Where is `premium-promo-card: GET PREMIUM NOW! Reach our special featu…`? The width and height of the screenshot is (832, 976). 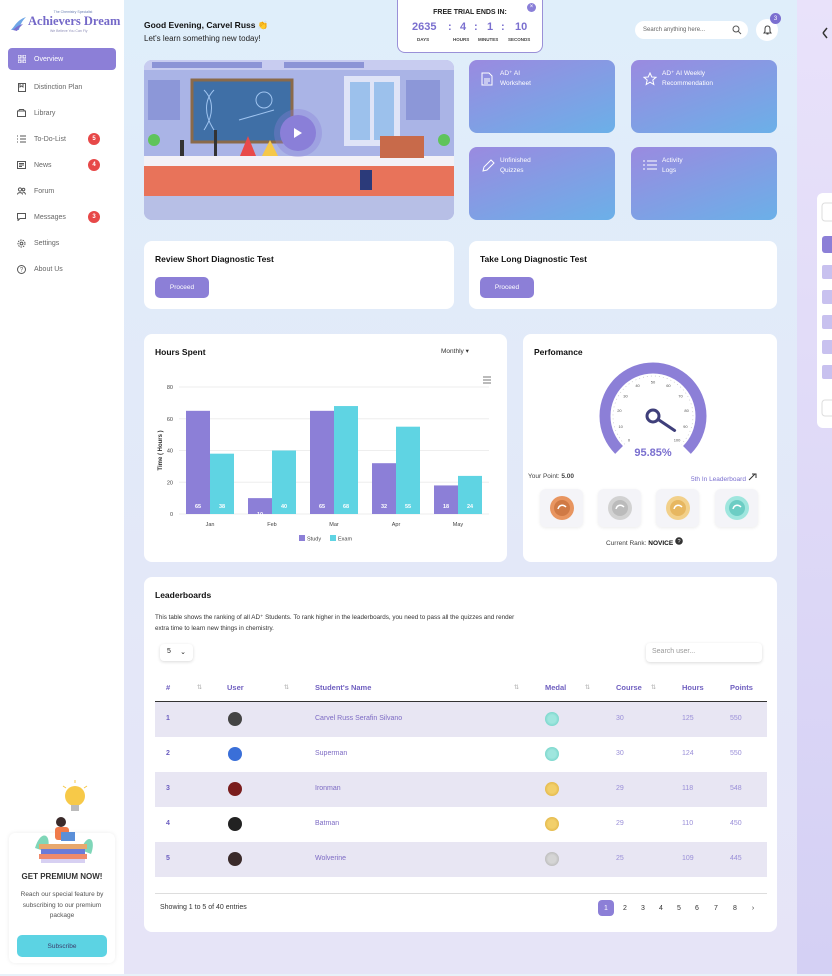 premium-promo-card: GET PREMIUM NOW! Reach our special featu… is located at coordinates (62, 871).